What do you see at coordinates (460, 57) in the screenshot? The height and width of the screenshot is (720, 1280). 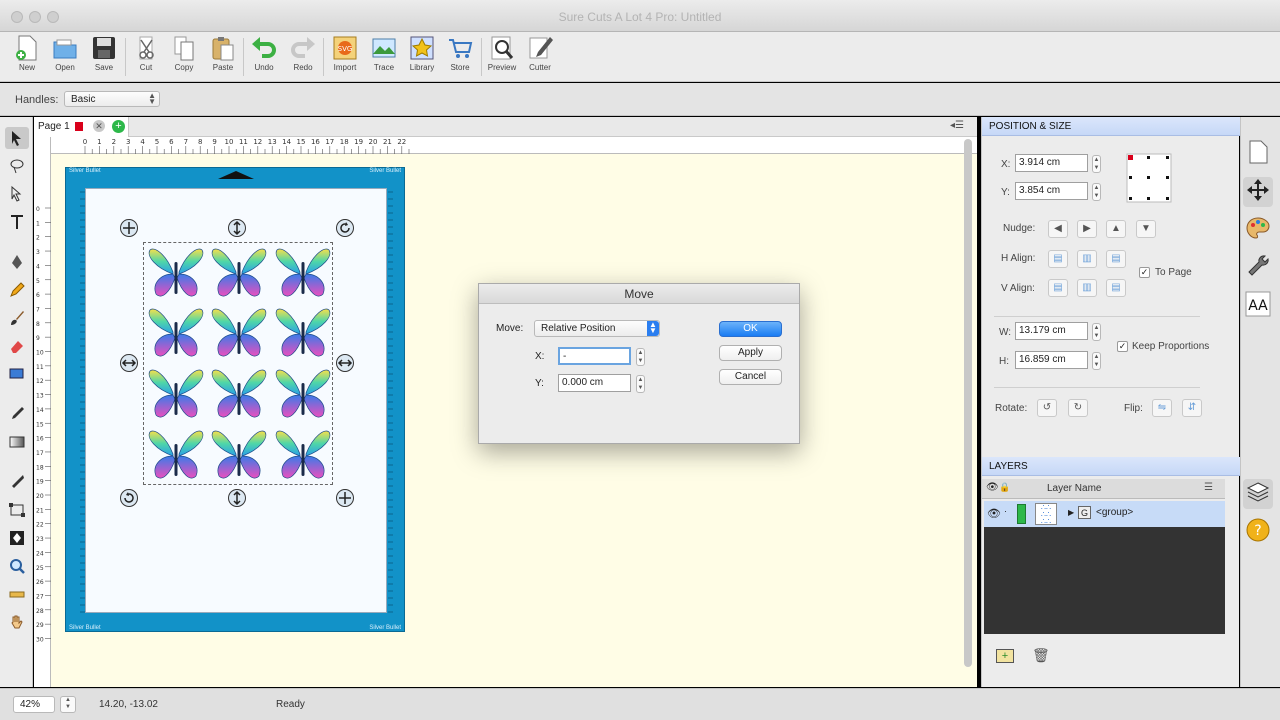 I see `store-button: Store` at bounding box center [460, 57].